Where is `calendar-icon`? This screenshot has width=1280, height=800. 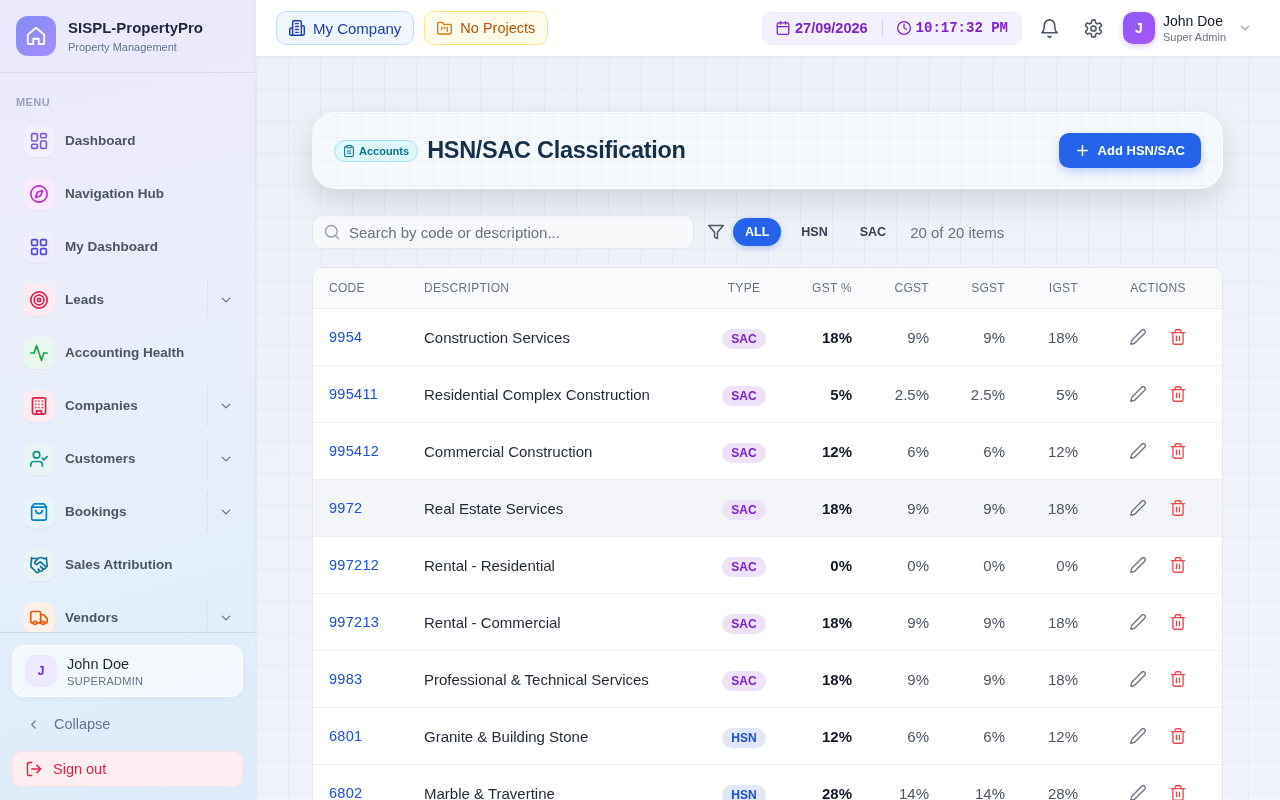
calendar-icon is located at coordinates (783, 28).